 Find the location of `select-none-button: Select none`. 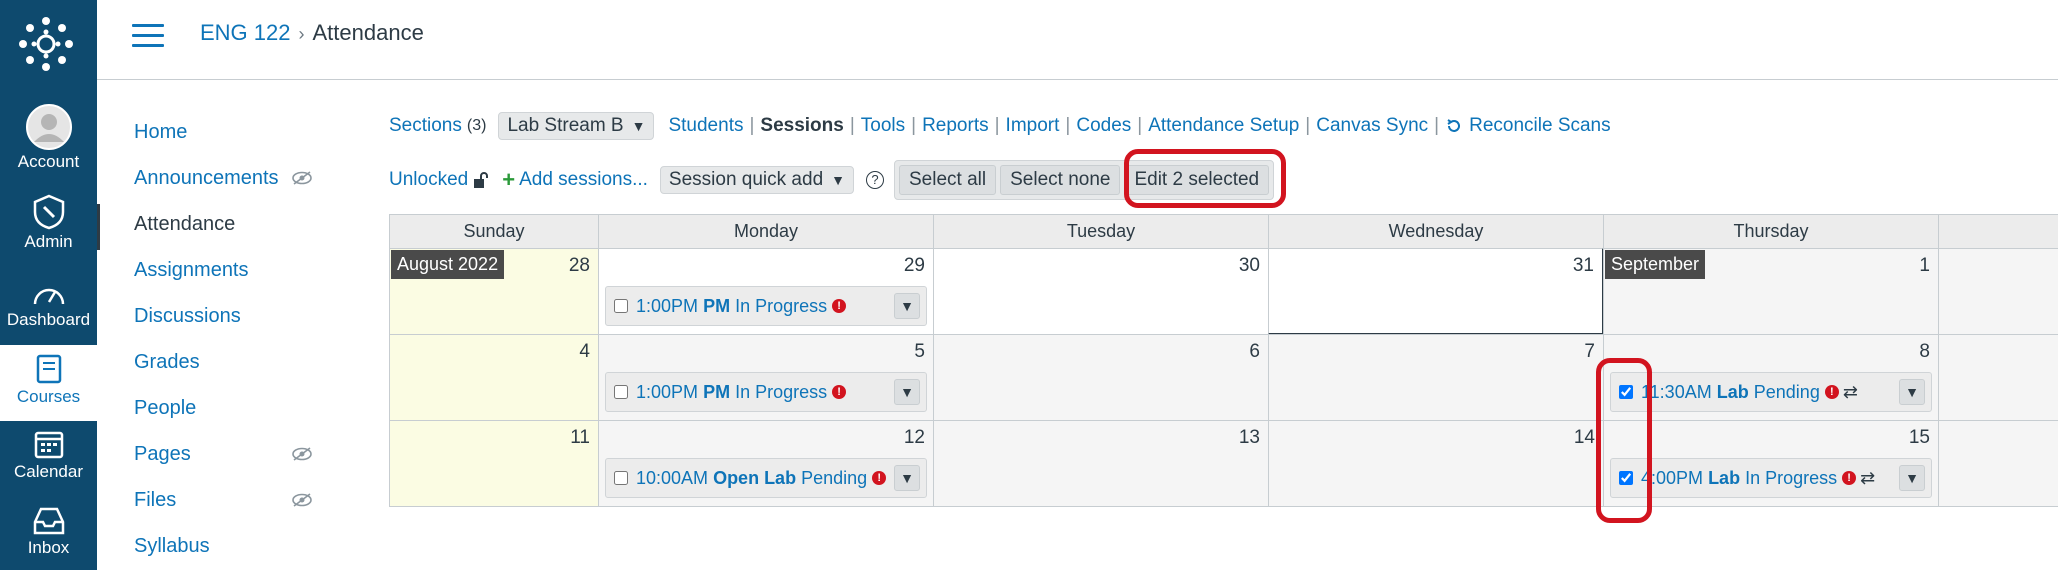

select-none-button: Select none is located at coordinates (1060, 180).